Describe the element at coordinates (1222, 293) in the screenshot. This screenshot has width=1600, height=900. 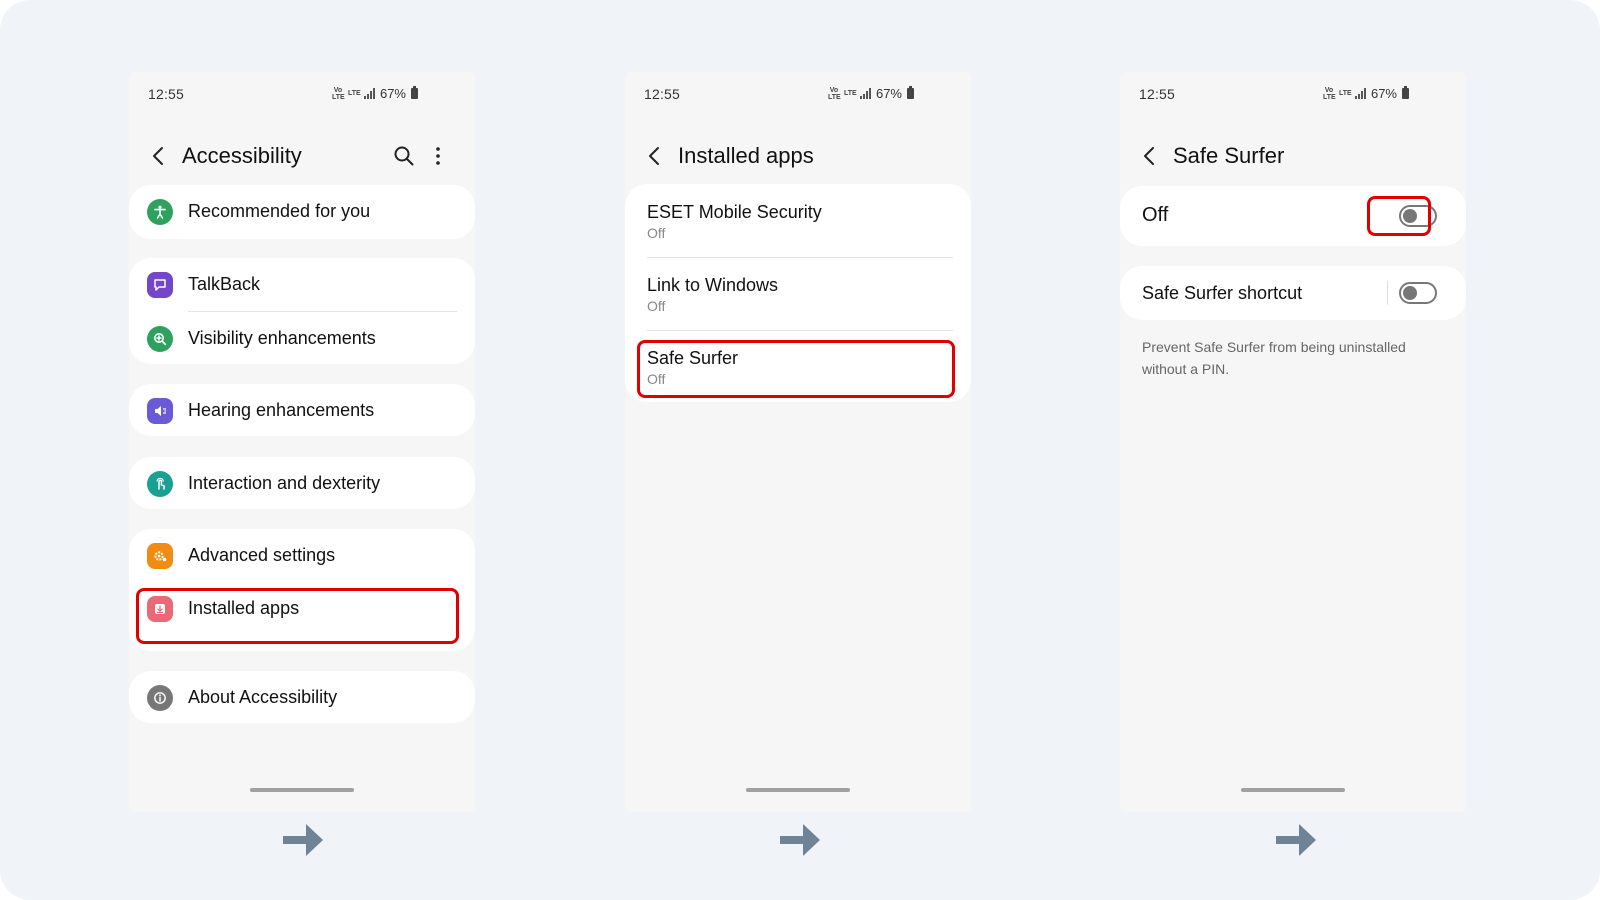
I see `shortcut-label: Safe Surfer shortcut` at that location.